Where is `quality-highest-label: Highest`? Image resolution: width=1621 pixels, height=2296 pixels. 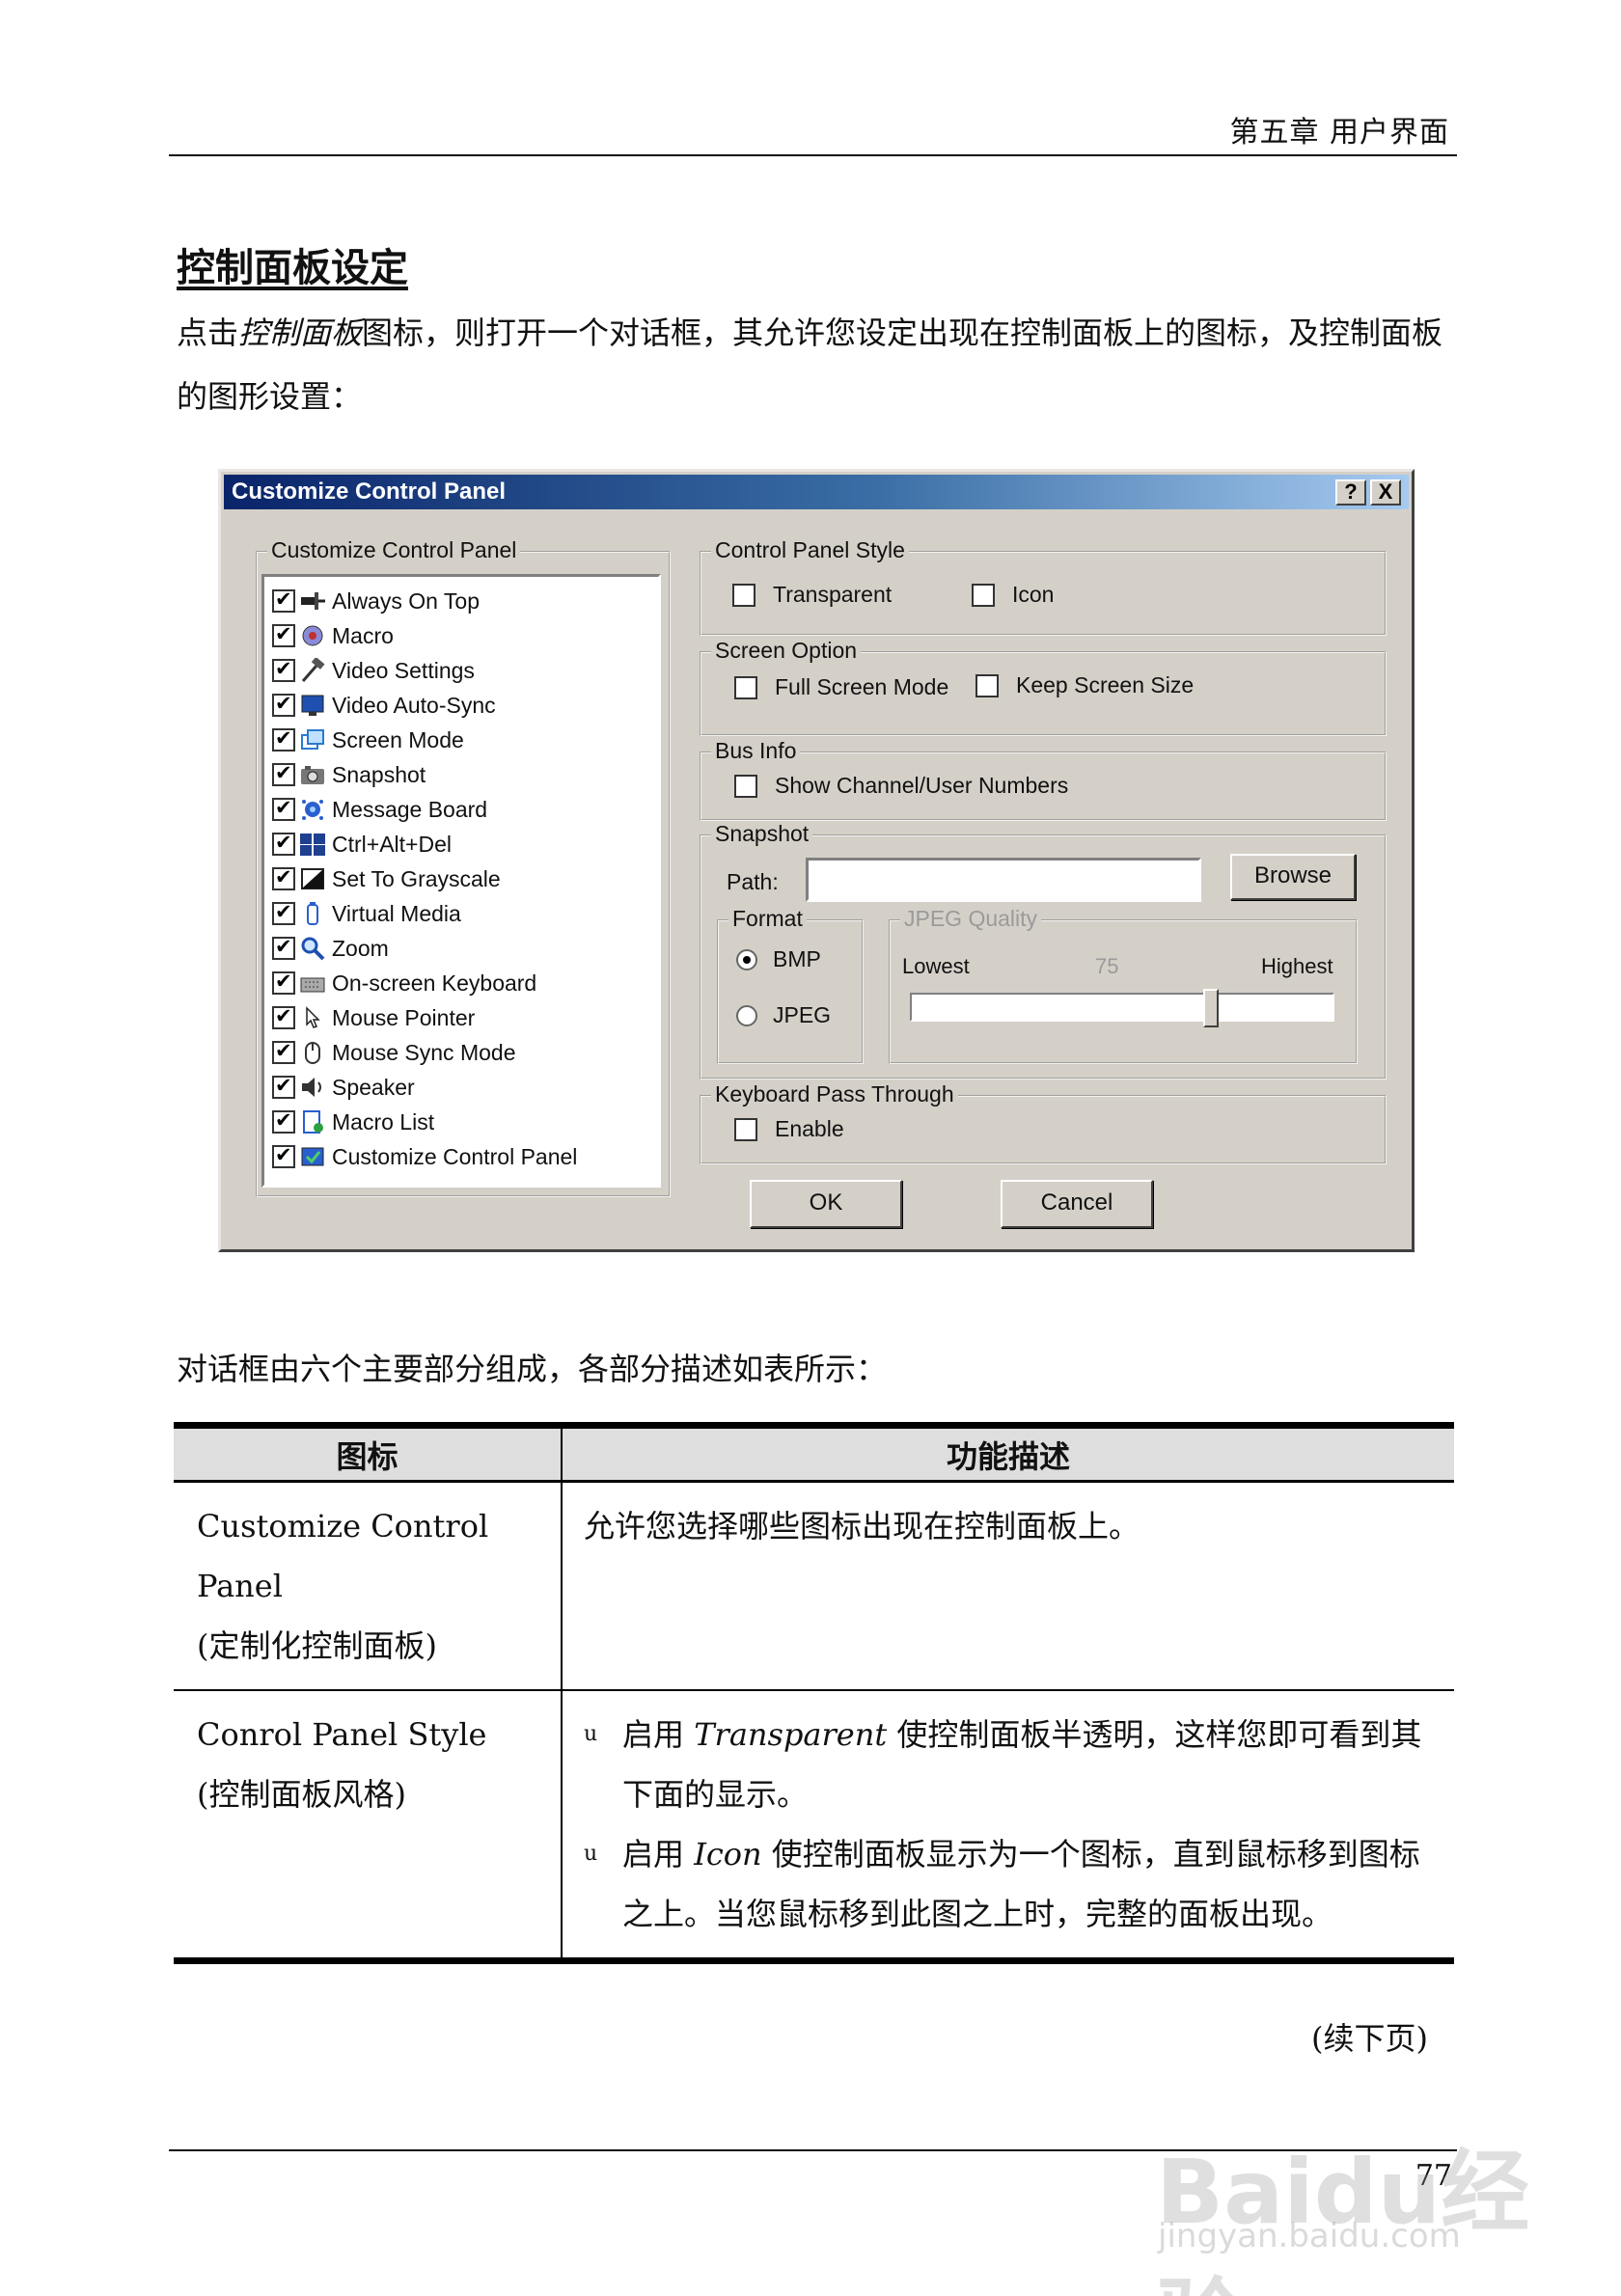 quality-highest-label: Highest is located at coordinates (1297, 966).